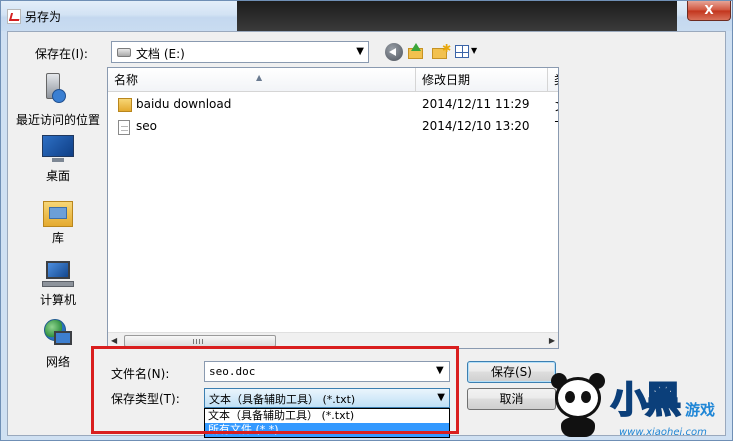 Image resolution: width=733 pixels, height=441 pixels. I want to click on watermark-subtitle: 游戏, so click(700, 410).